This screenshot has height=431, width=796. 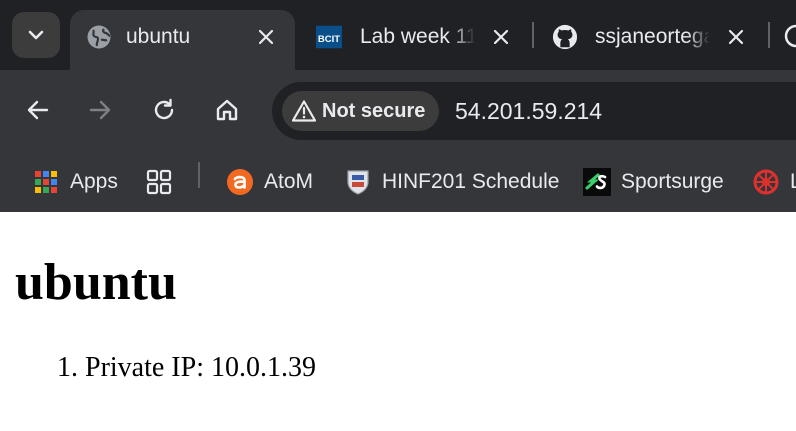 I want to click on bookmark-separator, so click(x=199, y=175).